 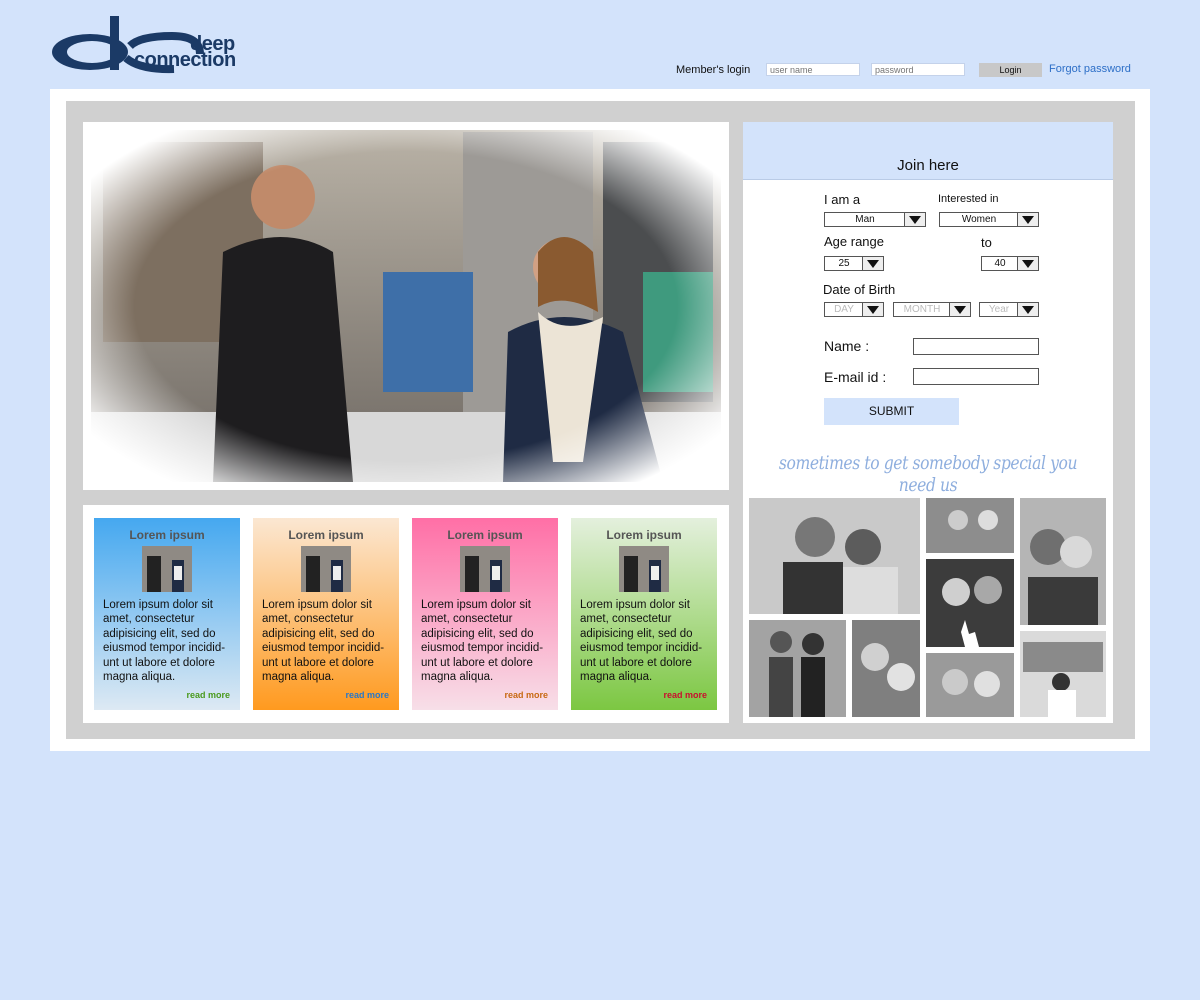 I want to click on join-header: Join here, so click(x=928, y=151).